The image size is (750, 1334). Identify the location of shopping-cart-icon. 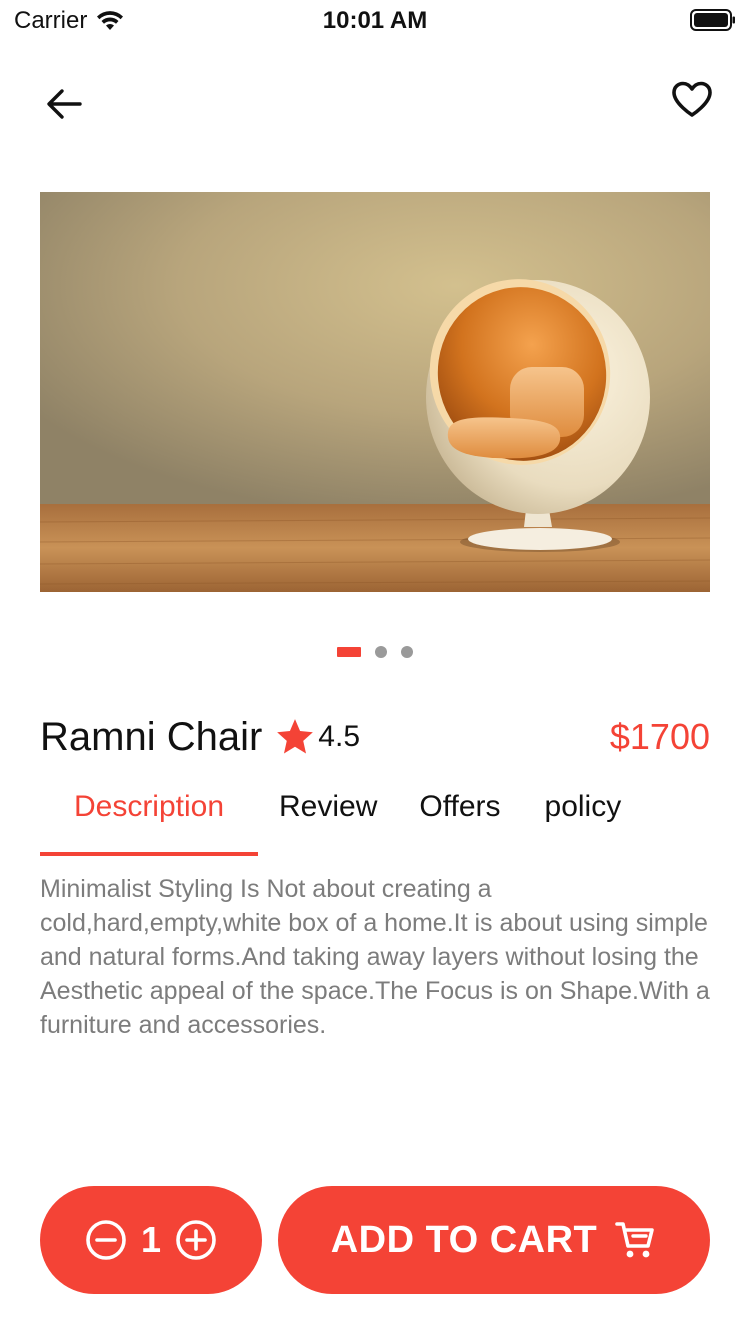
(635, 1240).